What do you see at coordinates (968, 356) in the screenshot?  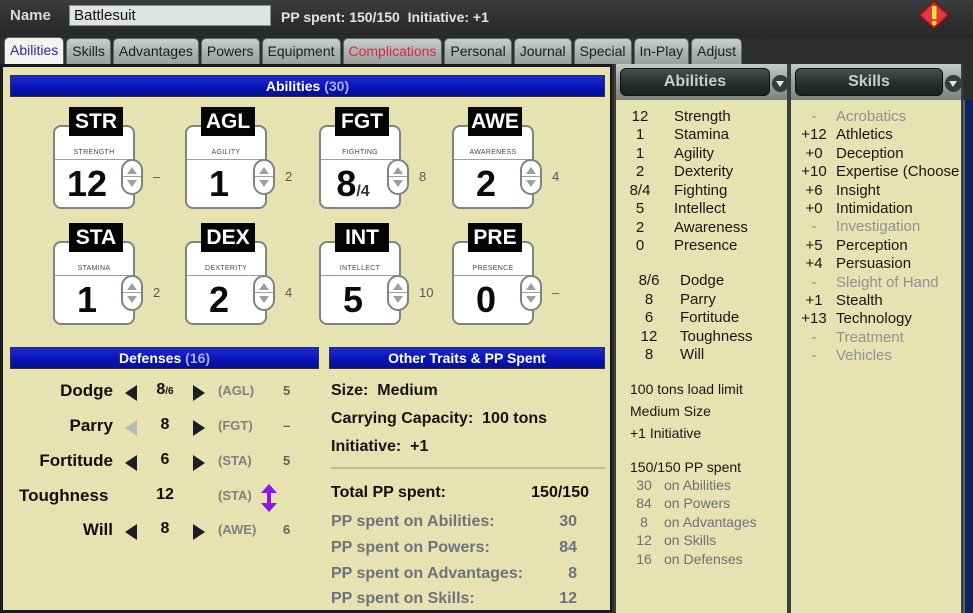 I see `vertical-scrollbar` at bounding box center [968, 356].